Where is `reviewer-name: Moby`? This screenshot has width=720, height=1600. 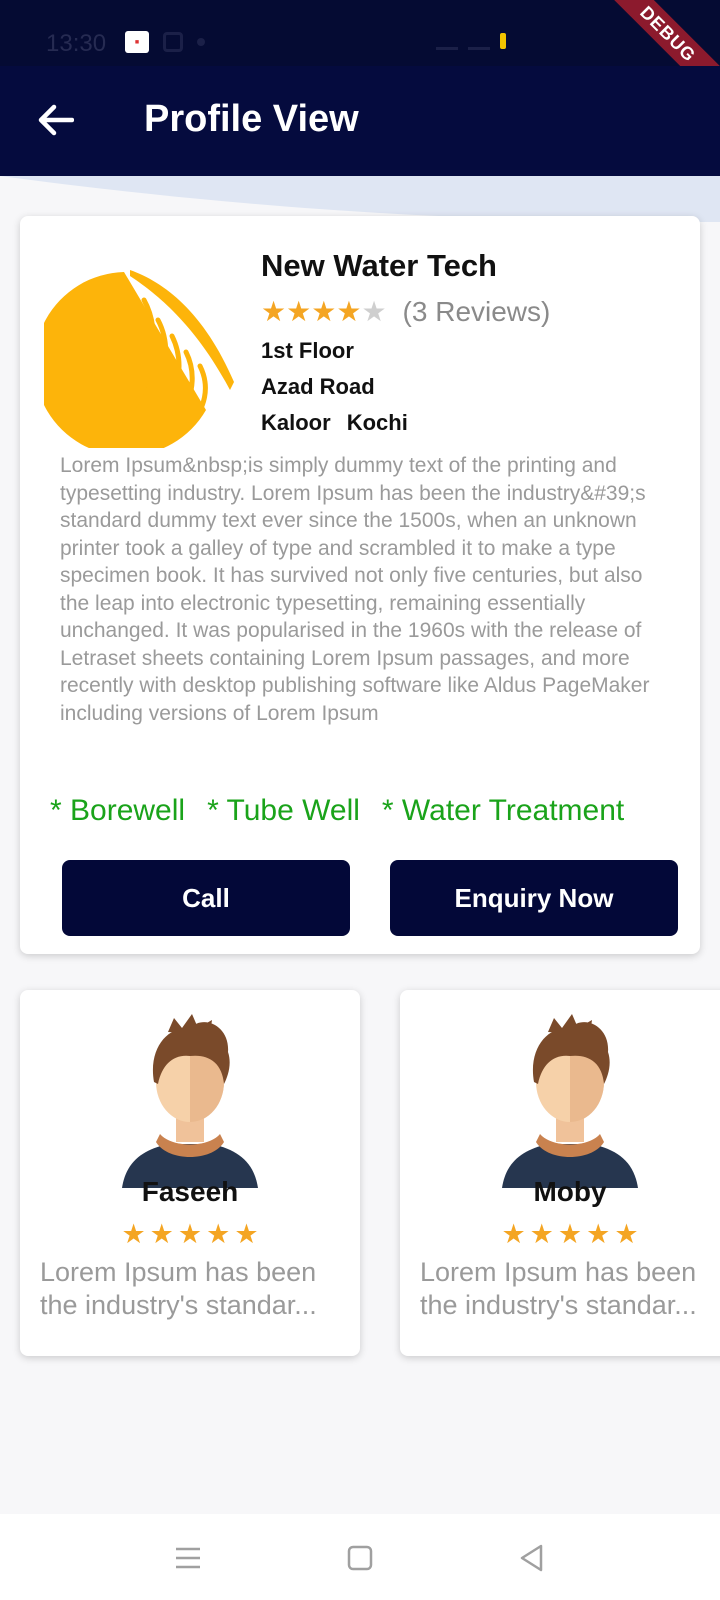
reviewer-name: Moby is located at coordinates (570, 1191).